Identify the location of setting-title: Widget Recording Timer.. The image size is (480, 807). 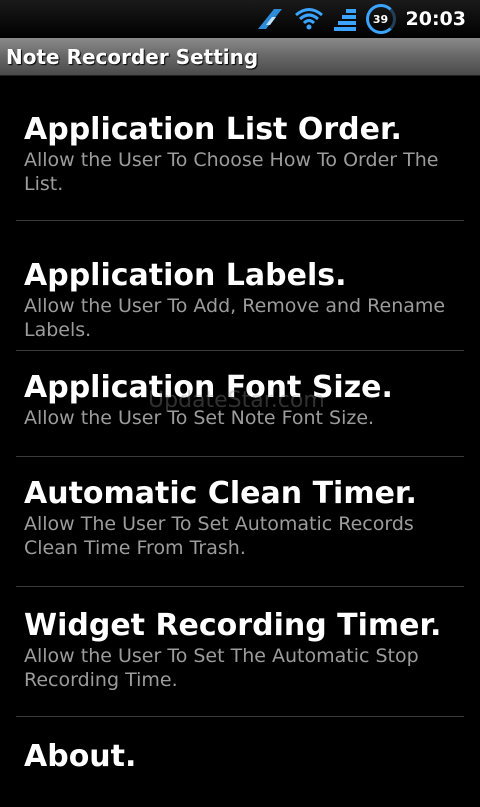
(233, 625).